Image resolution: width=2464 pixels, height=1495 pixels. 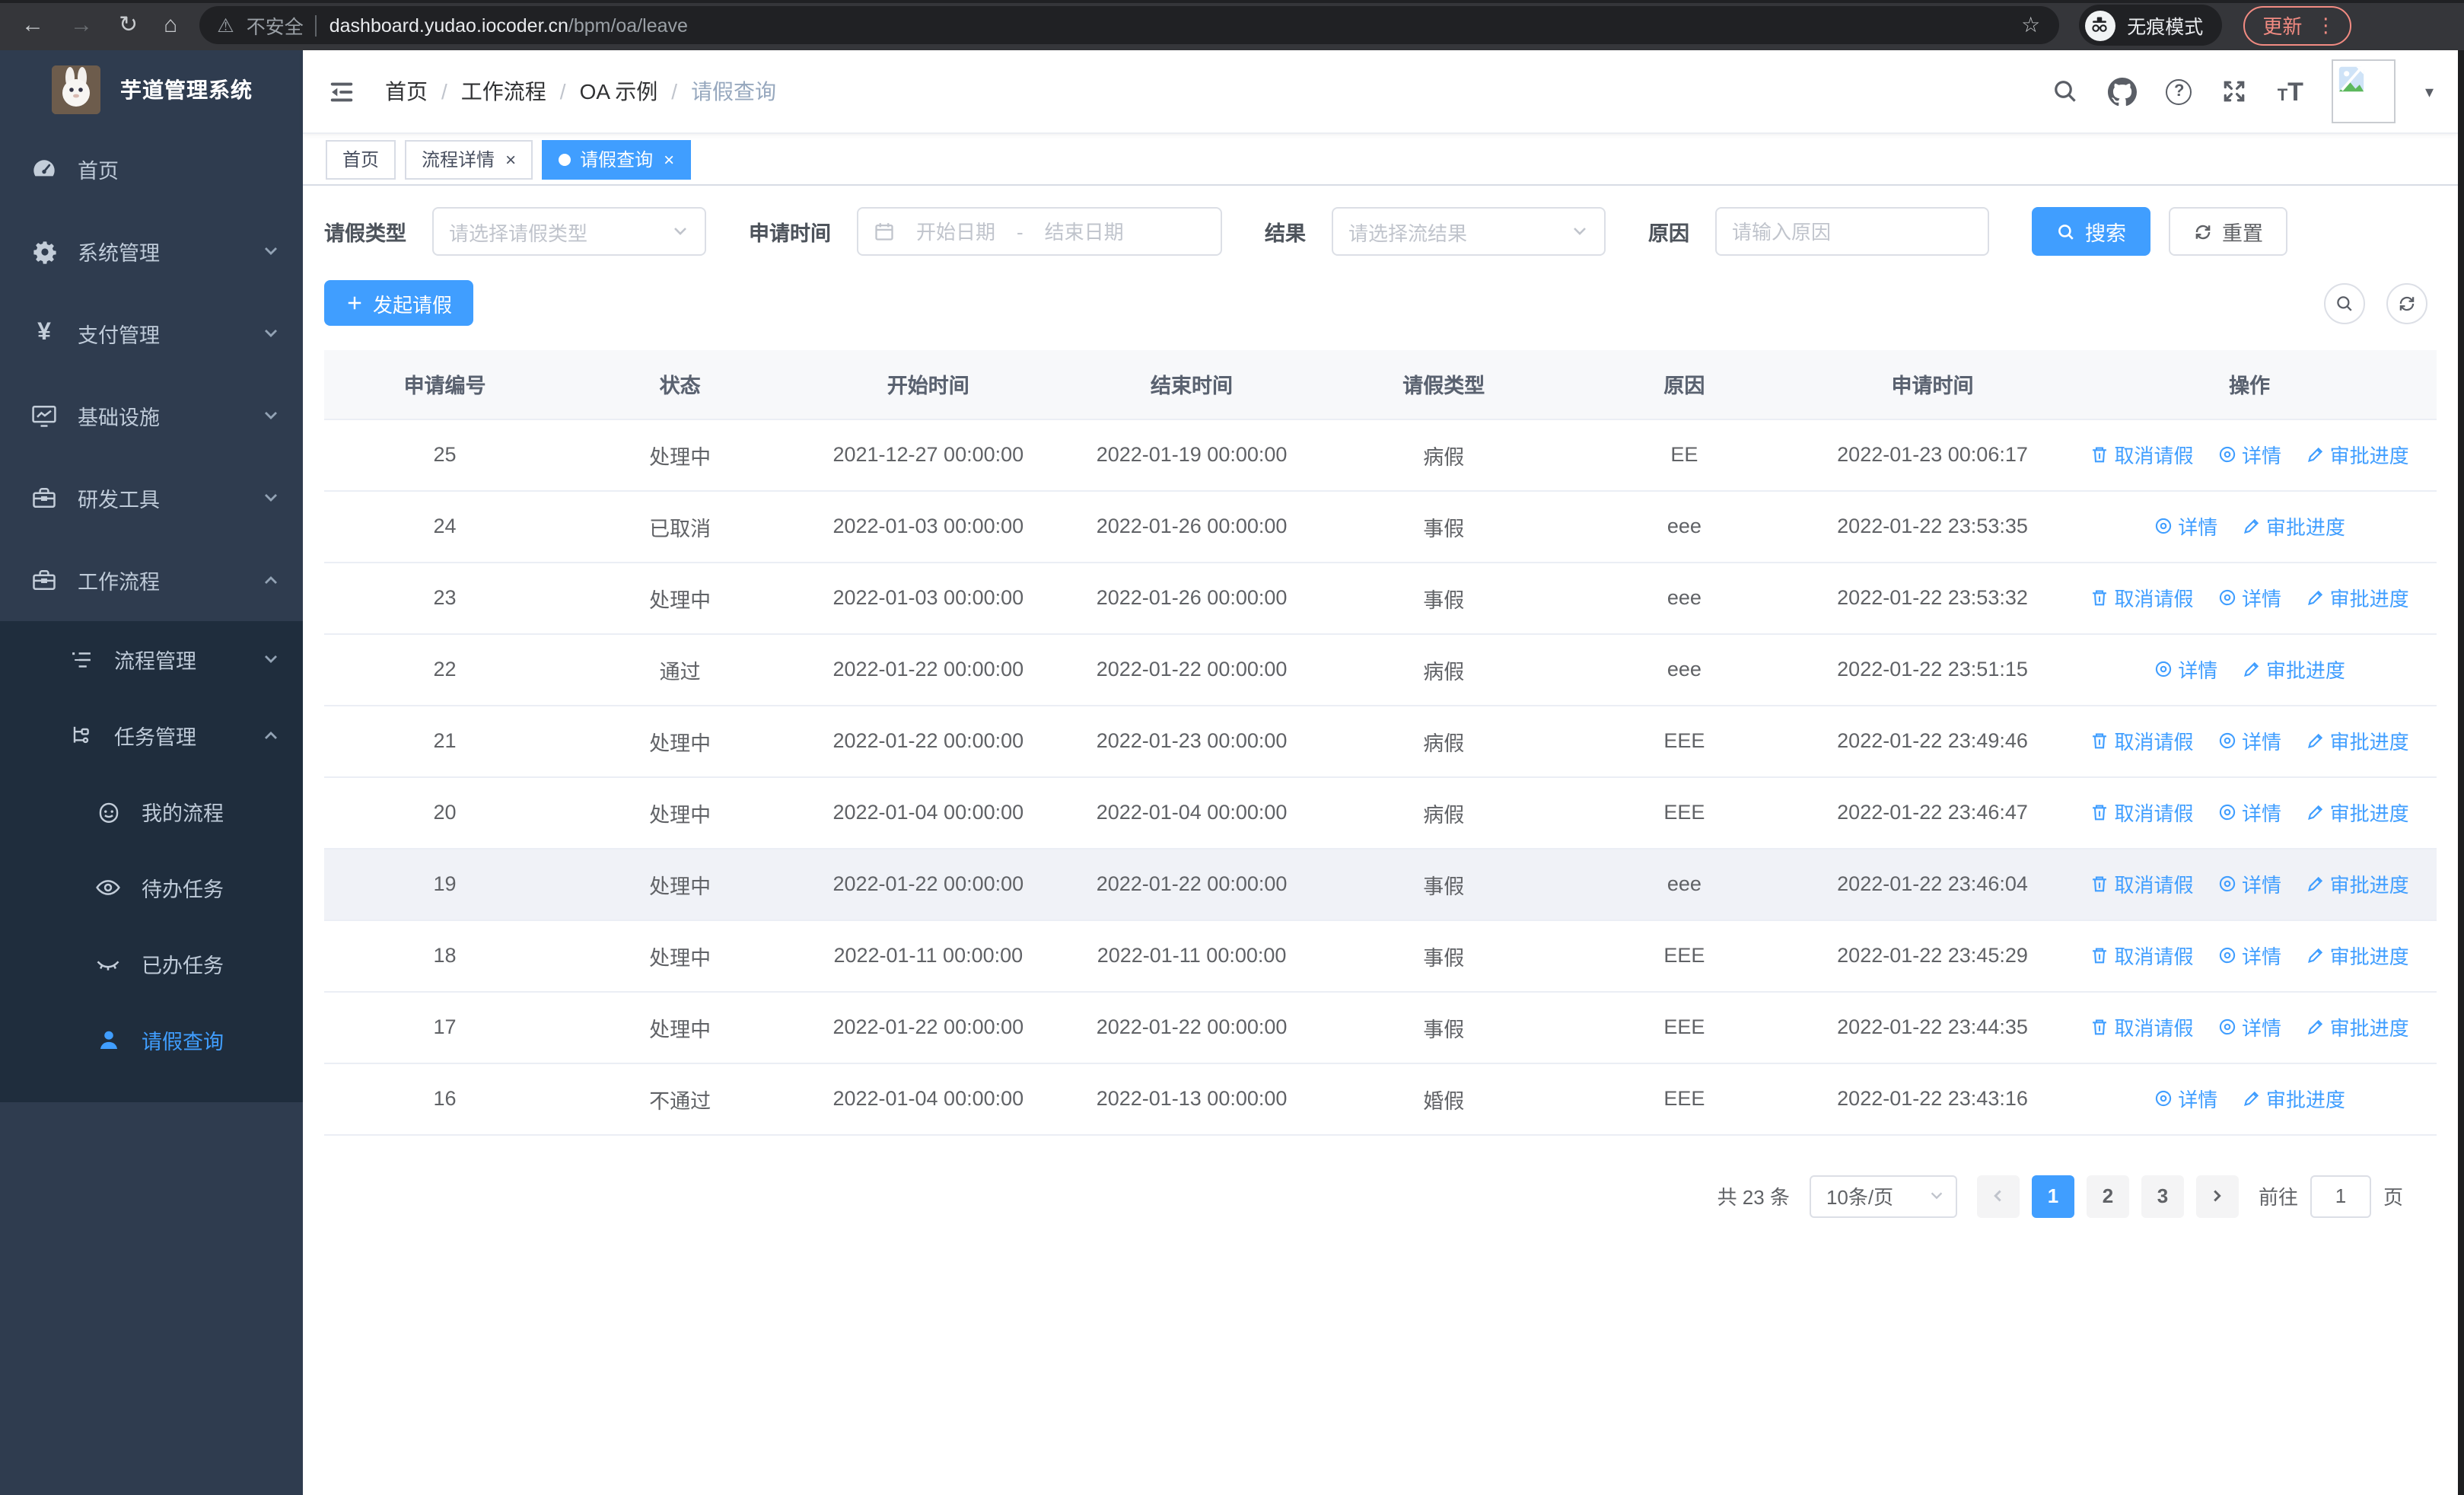 I want to click on bookmark-star-icon: ☆, so click(x=2030, y=25).